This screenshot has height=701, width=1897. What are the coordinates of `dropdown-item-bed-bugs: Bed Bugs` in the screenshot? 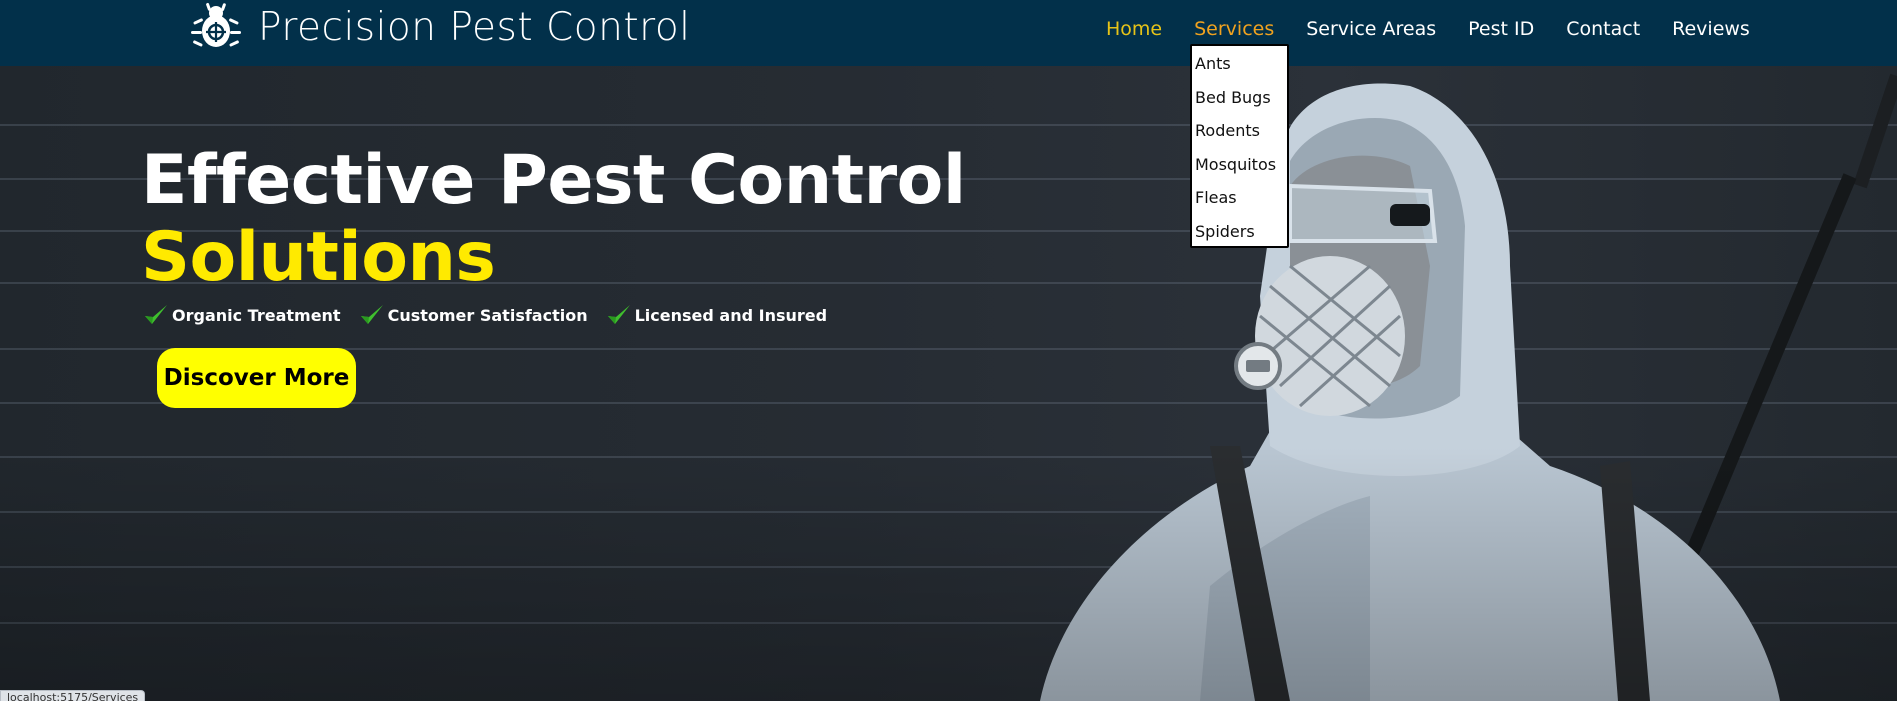 It's located at (1239, 101).